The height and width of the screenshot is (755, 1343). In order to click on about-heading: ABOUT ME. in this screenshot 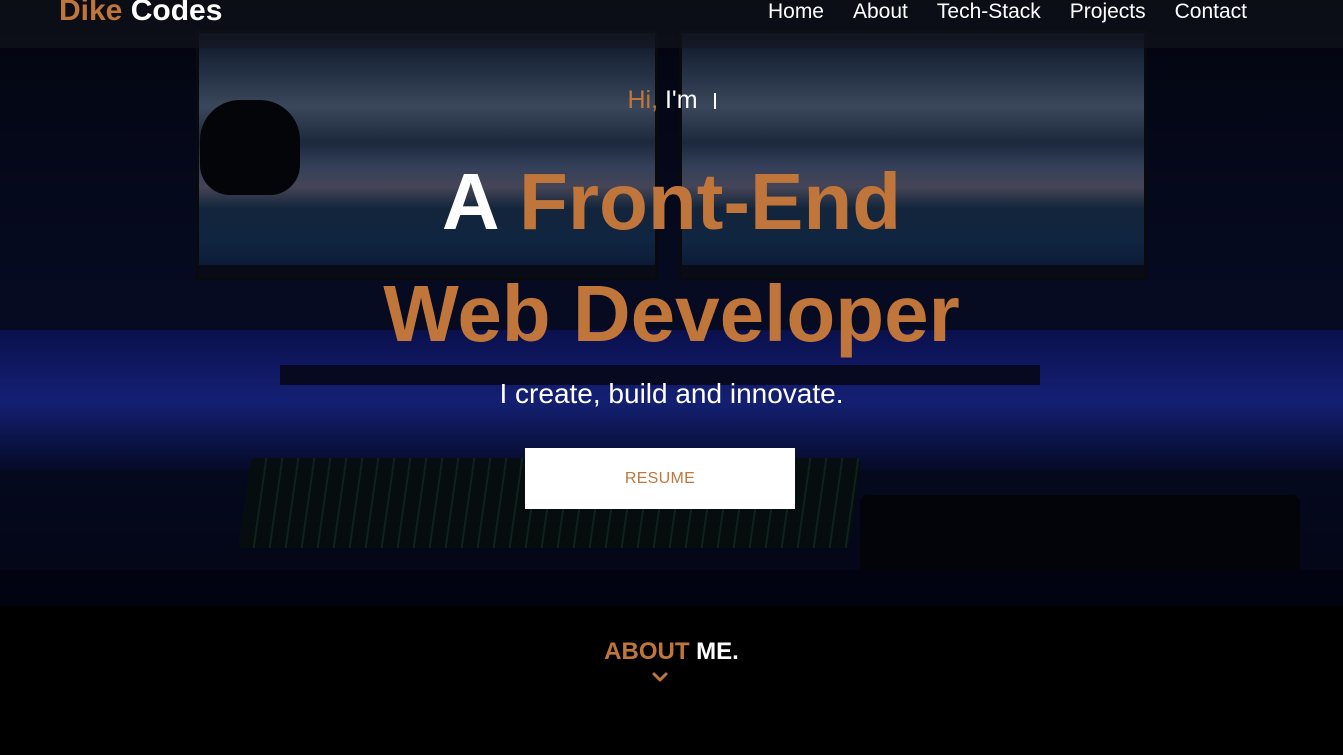, I will do `click(671, 652)`.